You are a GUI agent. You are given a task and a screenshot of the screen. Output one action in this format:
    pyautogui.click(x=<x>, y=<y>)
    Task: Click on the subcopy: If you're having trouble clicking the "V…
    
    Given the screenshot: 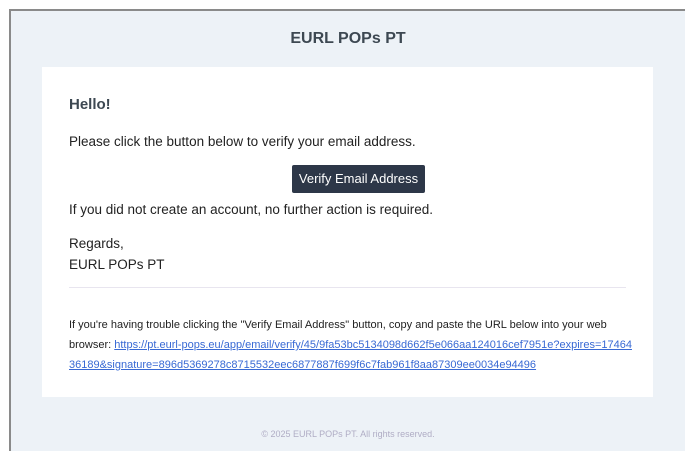 What is the action you would take?
    pyautogui.click(x=351, y=345)
    